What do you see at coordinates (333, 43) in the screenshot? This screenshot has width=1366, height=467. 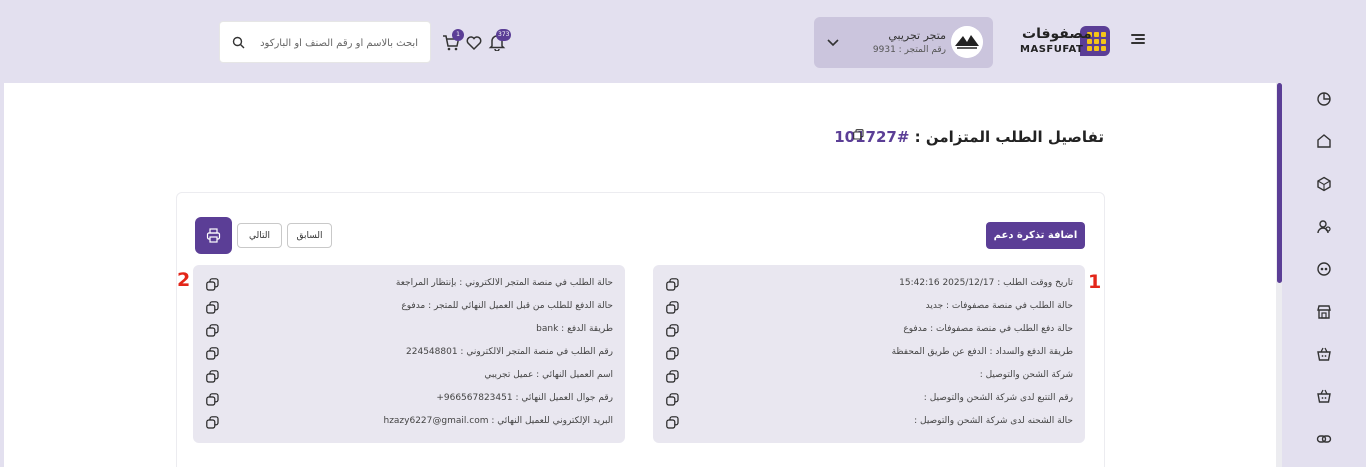 I see `search-input` at bounding box center [333, 43].